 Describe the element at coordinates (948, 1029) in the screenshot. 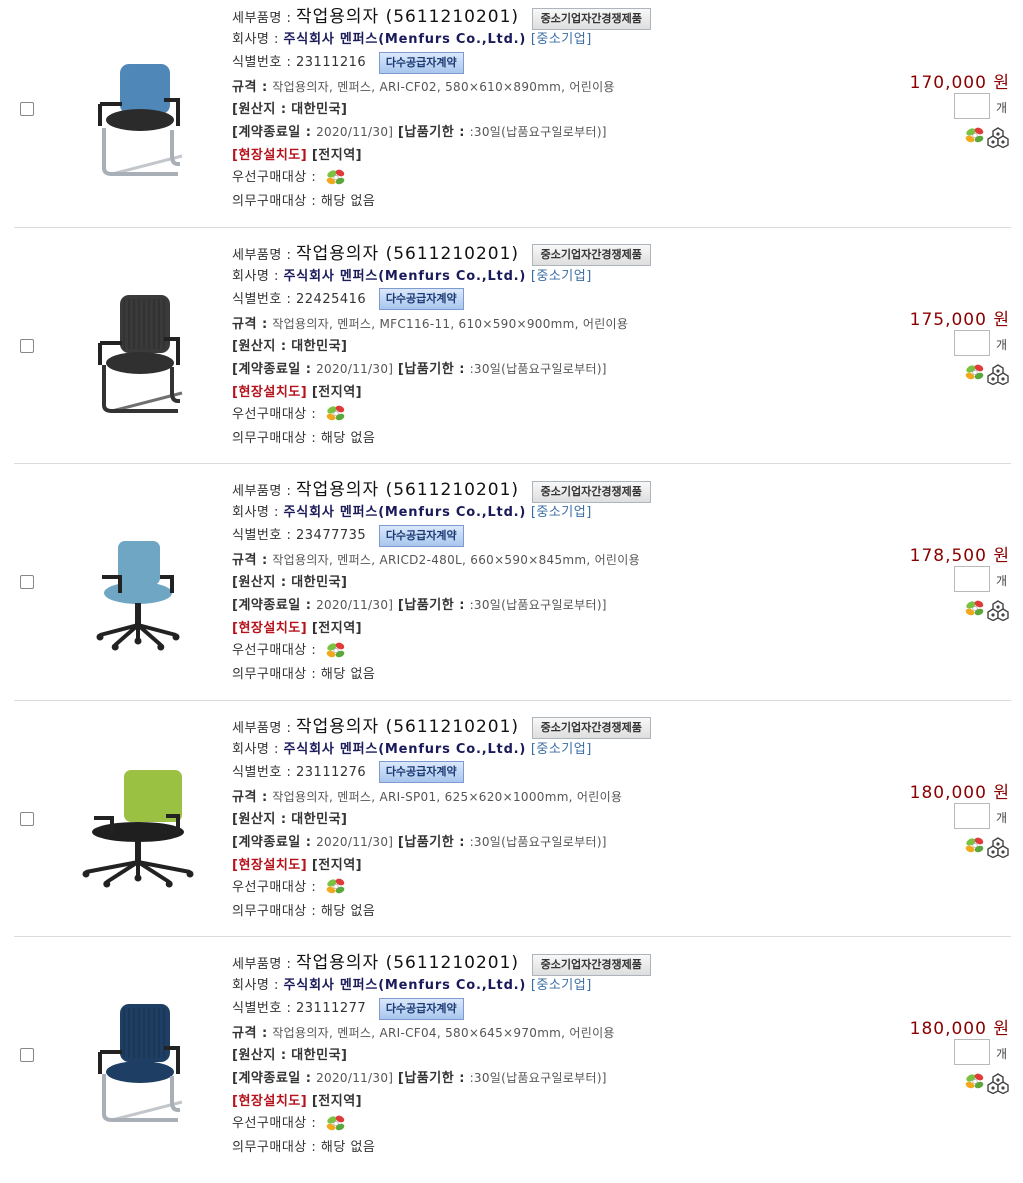

I see `price-value: 180,000` at that location.